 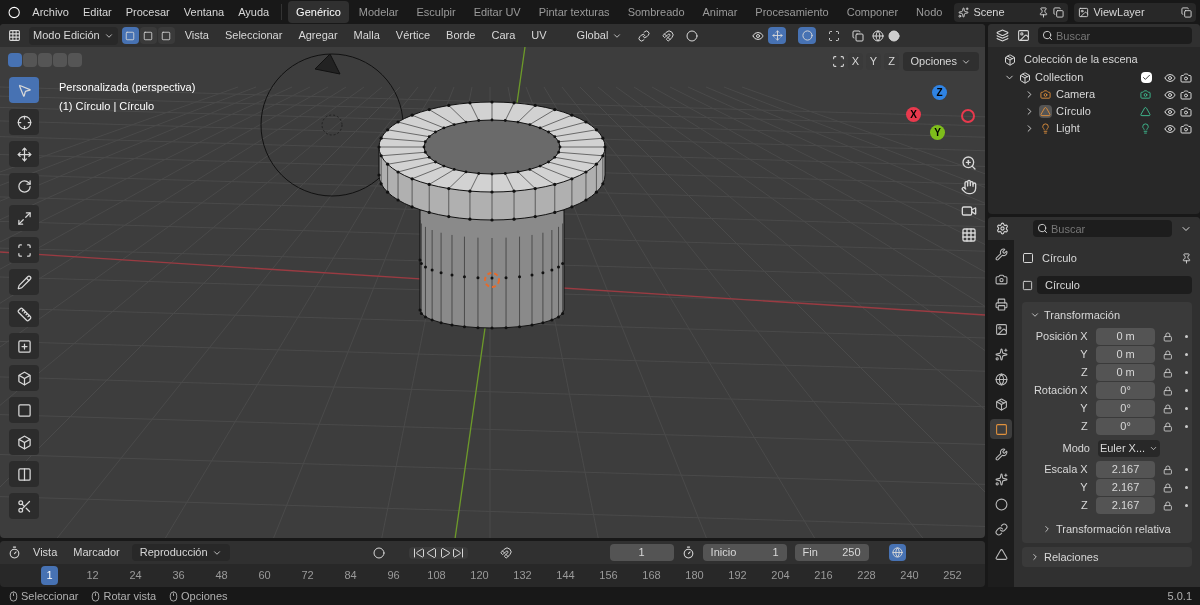 I want to click on checkbox, so click(x=1146, y=77).